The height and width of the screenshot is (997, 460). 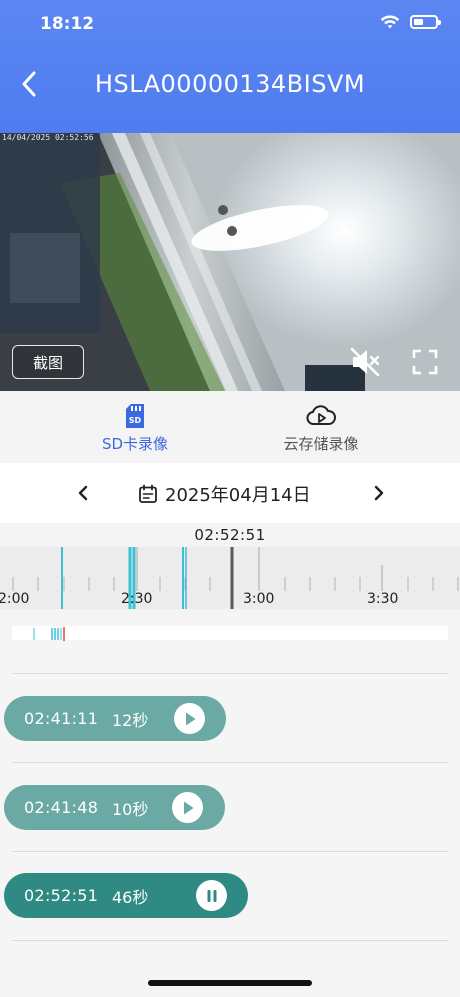 I want to click on mute-button, so click(x=365, y=362).